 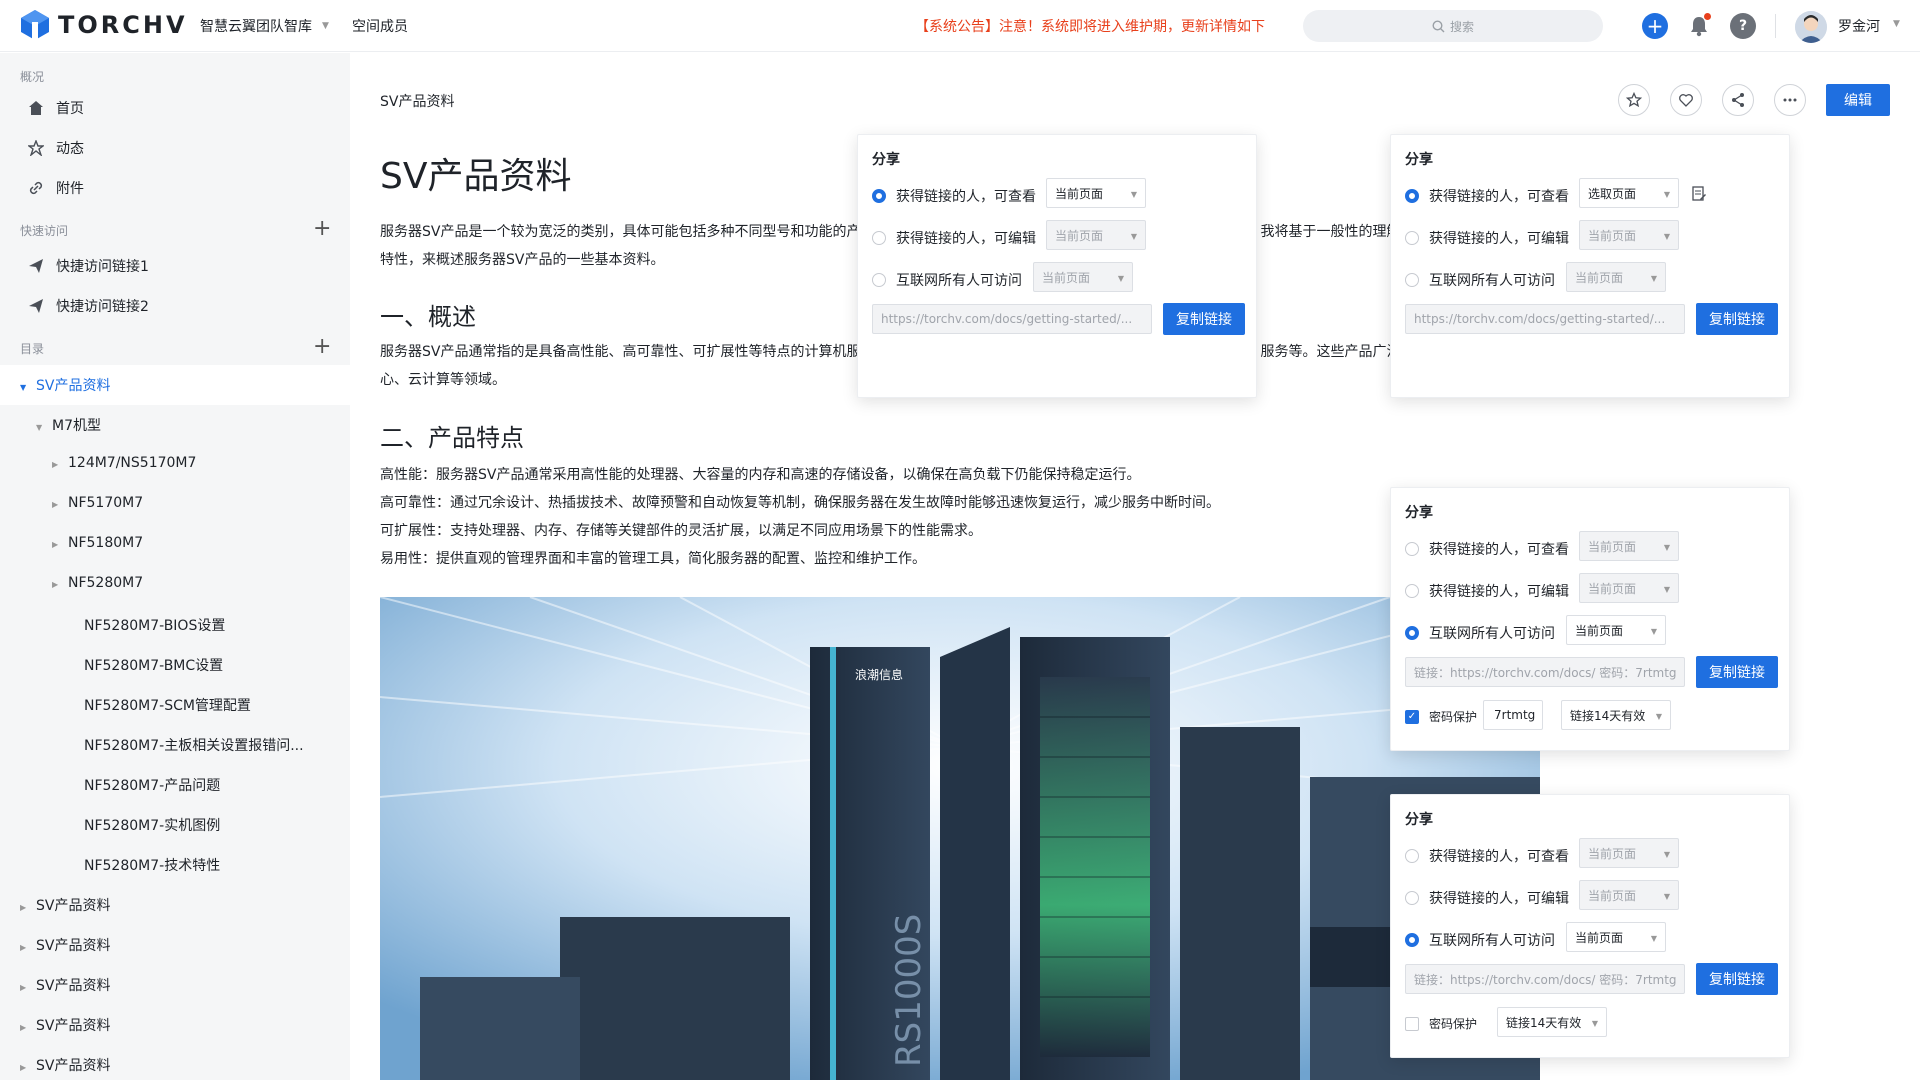 I want to click on tree-item: ▶ 124M7/NS5170M7, so click(x=124, y=463).